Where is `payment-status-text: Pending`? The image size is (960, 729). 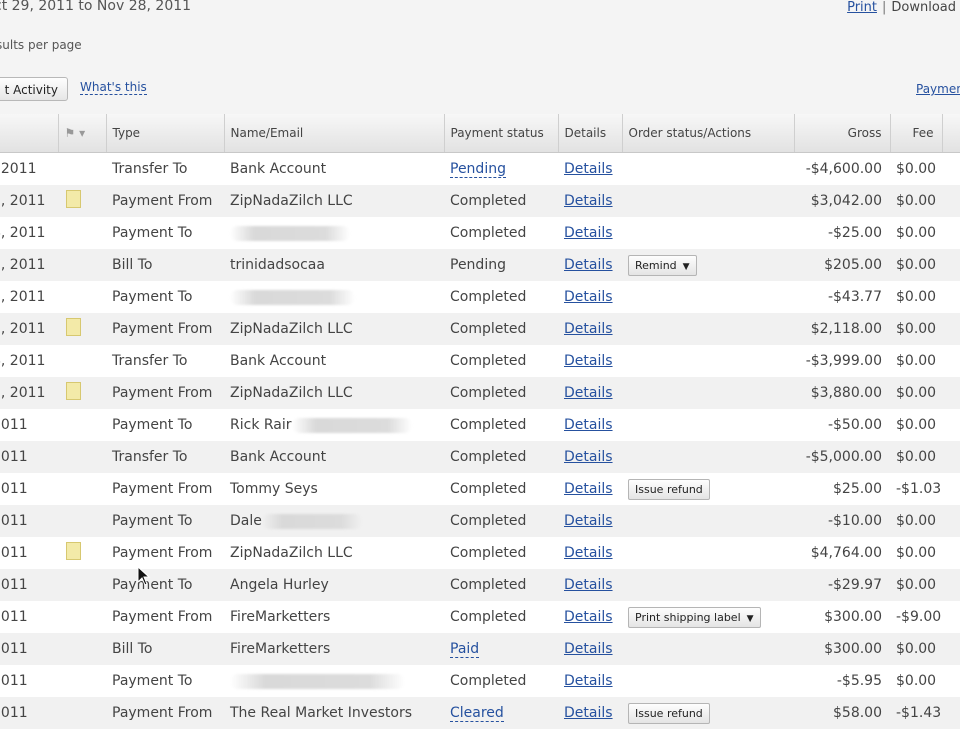
payment-status-text: Pending is located at coordinates (478, 169).